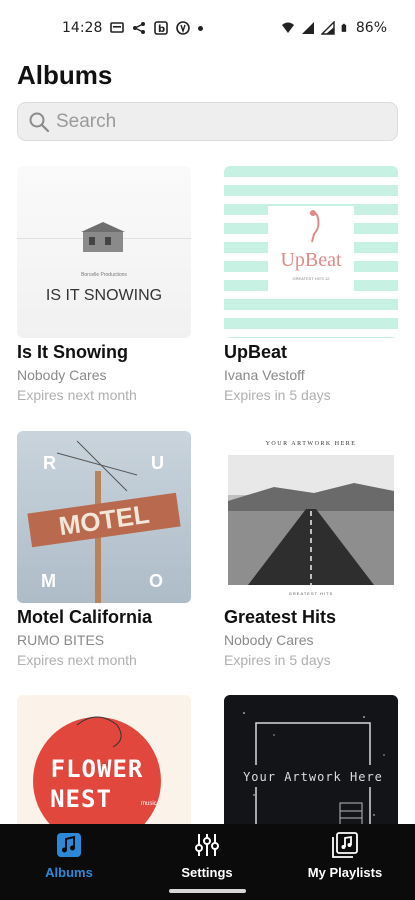 The width and height of the screenshot is (415, 900). Describe the element at coordinates (69, 872) in the screenshot. I see `tab-albums-label: Albums` at that location.